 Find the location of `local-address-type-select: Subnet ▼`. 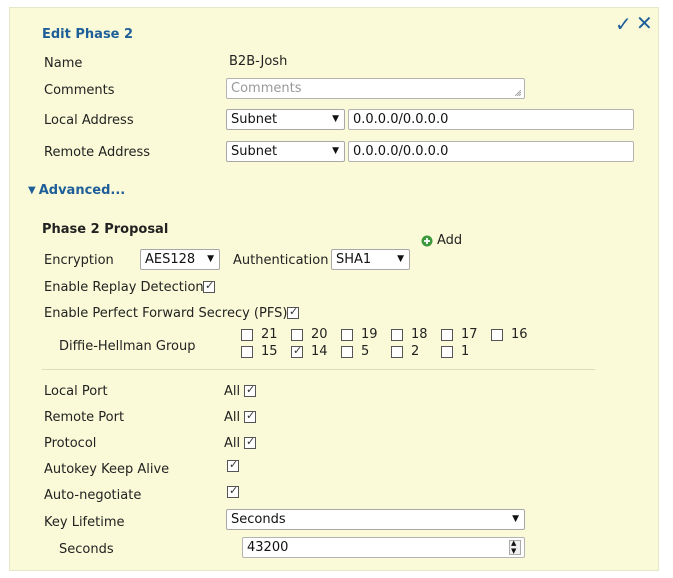

local-address-type-select: Subnet ▼ is located at coordinates (285, 119).